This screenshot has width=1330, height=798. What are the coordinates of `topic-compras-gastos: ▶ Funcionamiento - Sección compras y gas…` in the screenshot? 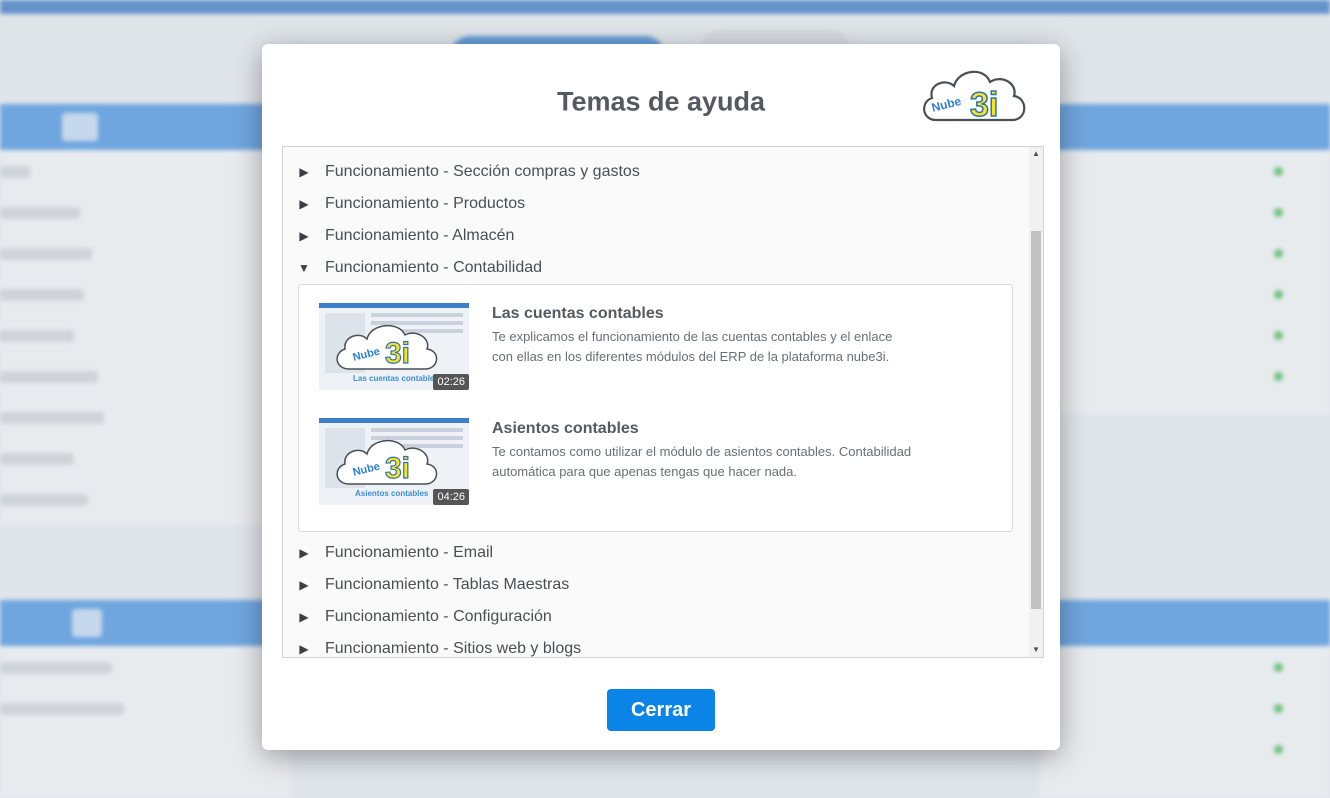 It's located at (461, 172).